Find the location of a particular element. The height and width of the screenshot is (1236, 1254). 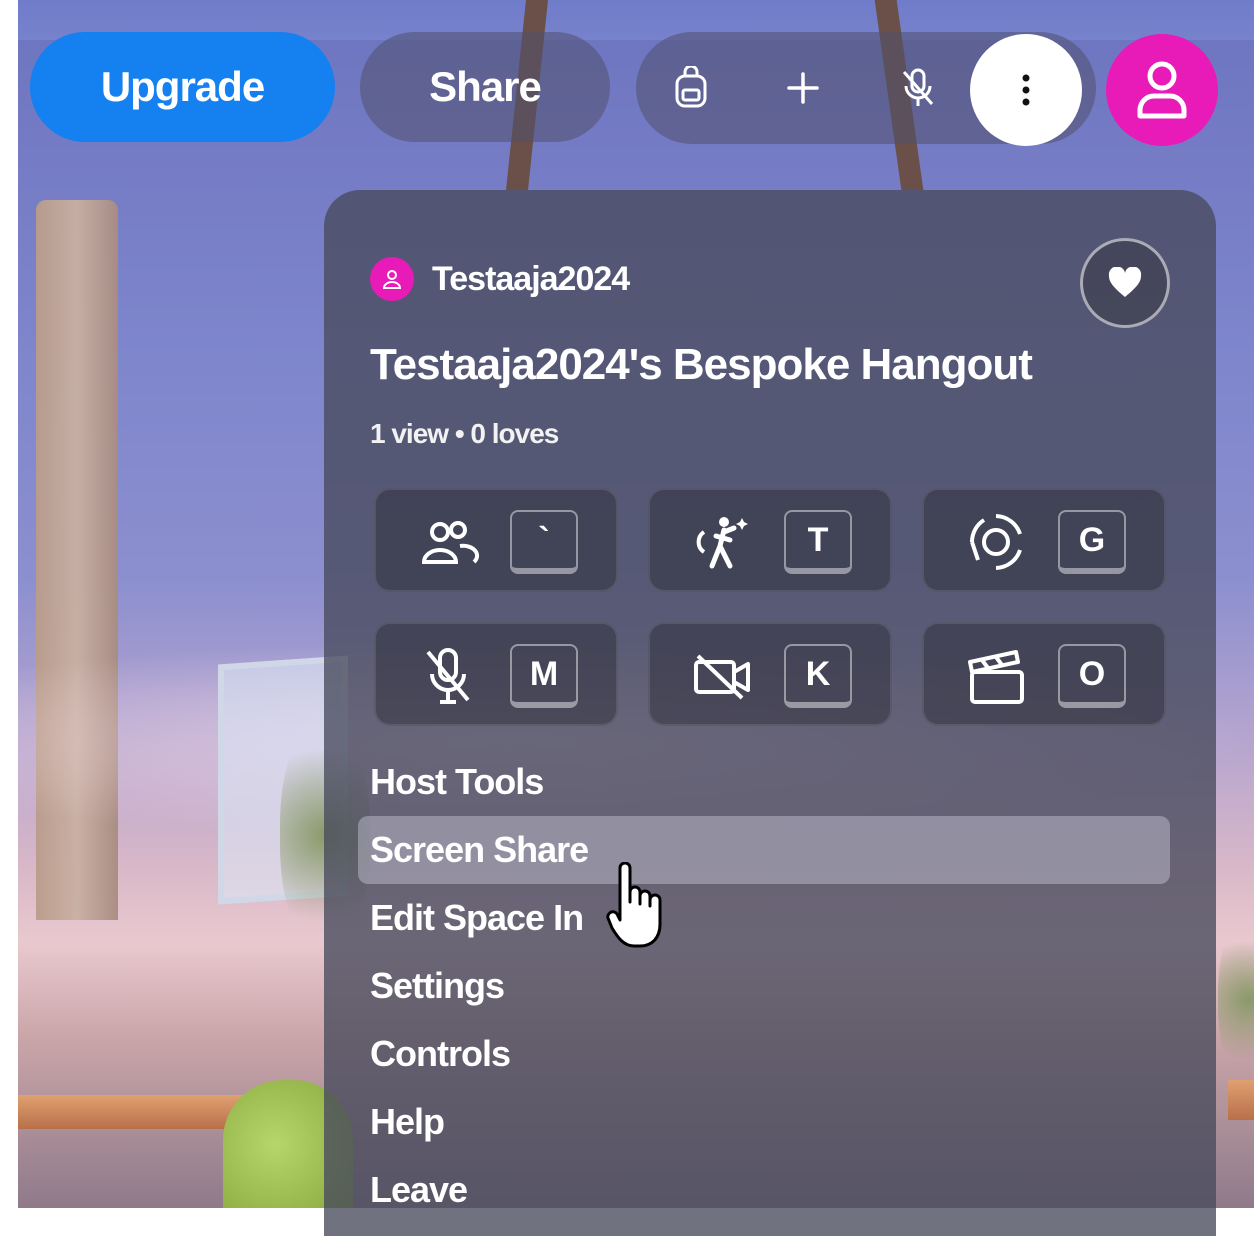

menu-item-edit-space-info: Edit Space In is located at coordinates (764, 918).